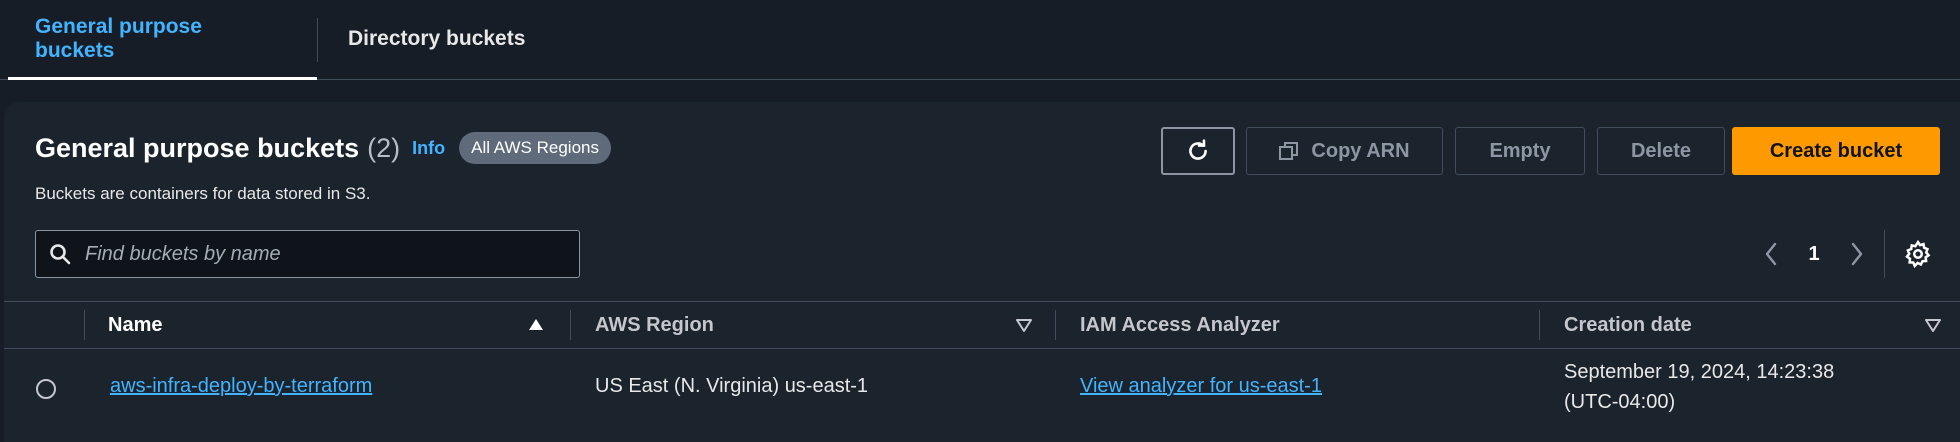 This screenshot has height=442, width=1960. Describe the element at coordinates (428, 148) in the screenshot. I see `info-link: Info` at that location.